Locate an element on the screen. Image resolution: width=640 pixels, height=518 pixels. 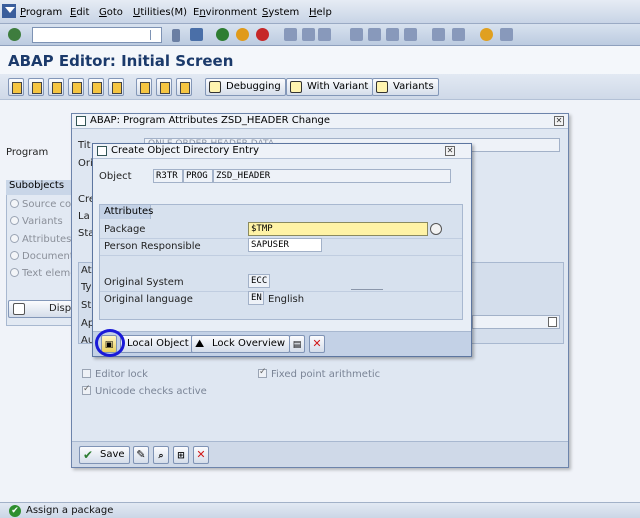
radio-source-code: Source co is located at coordinates (41, 204).